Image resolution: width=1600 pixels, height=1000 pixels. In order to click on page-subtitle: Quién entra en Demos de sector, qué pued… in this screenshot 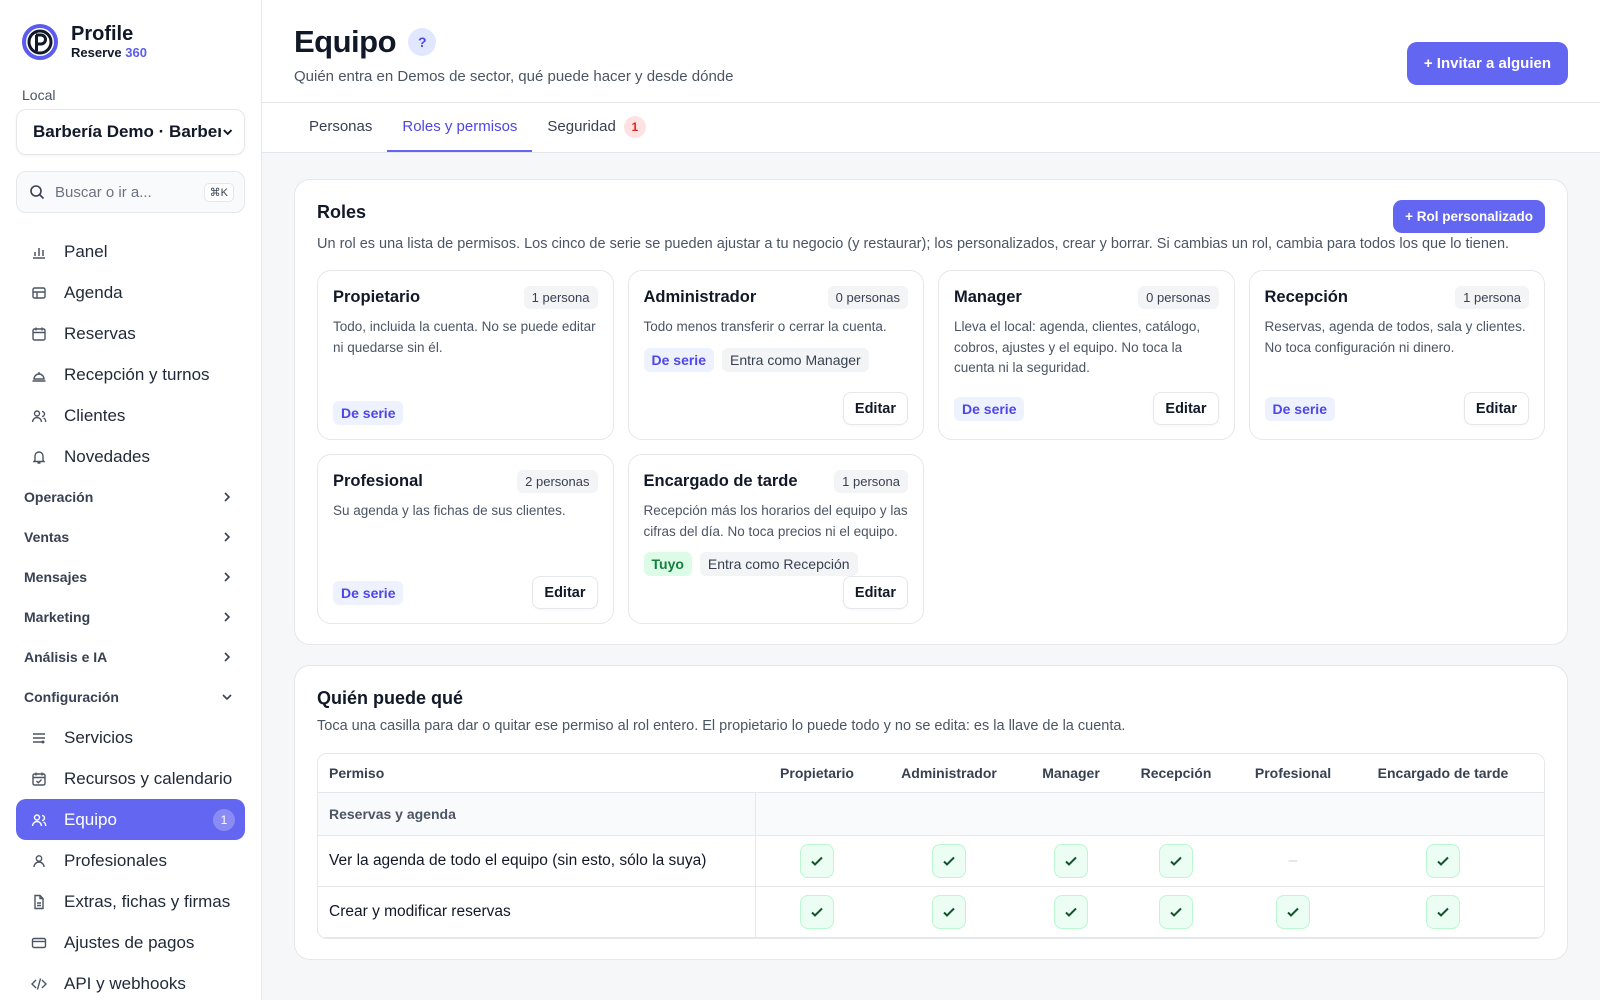, I will do `click(514, 76)`.